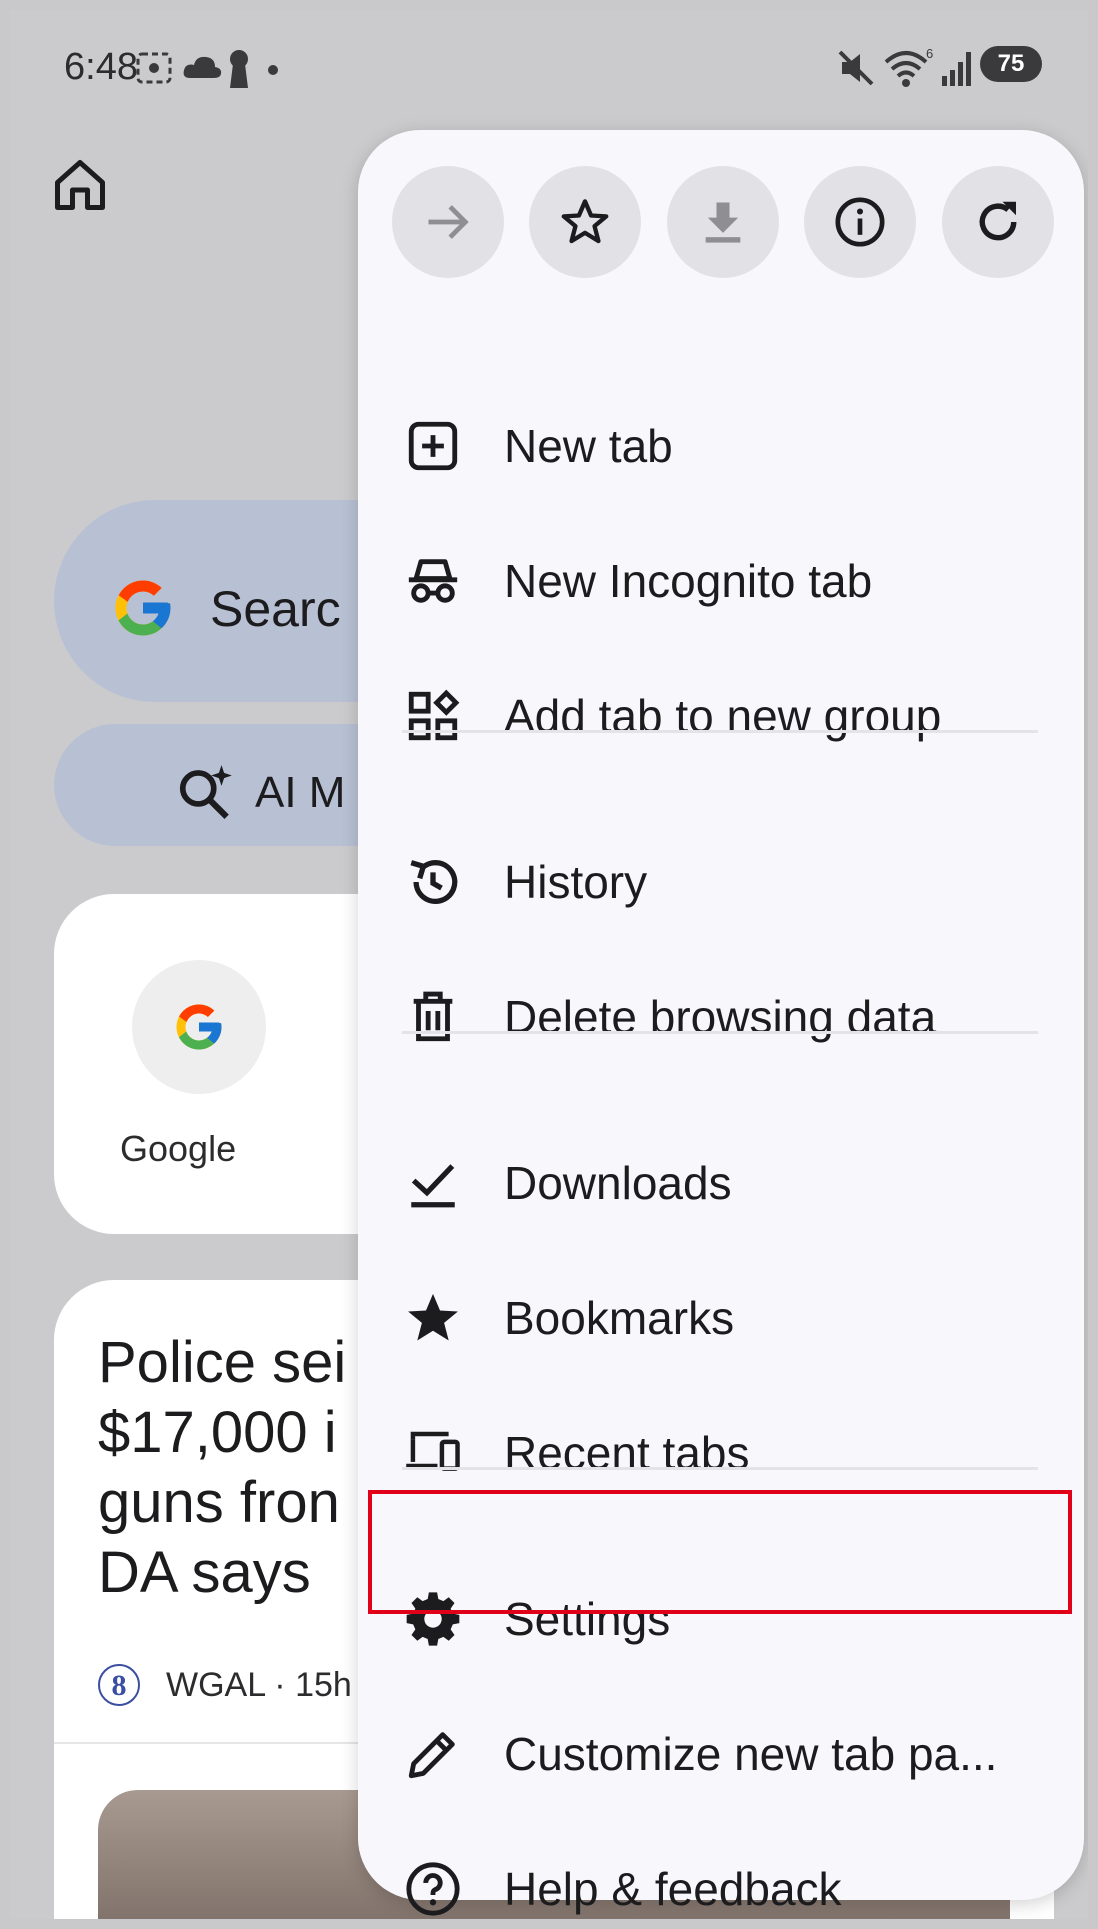  I want to click on page-info-button, so click(860, 222).